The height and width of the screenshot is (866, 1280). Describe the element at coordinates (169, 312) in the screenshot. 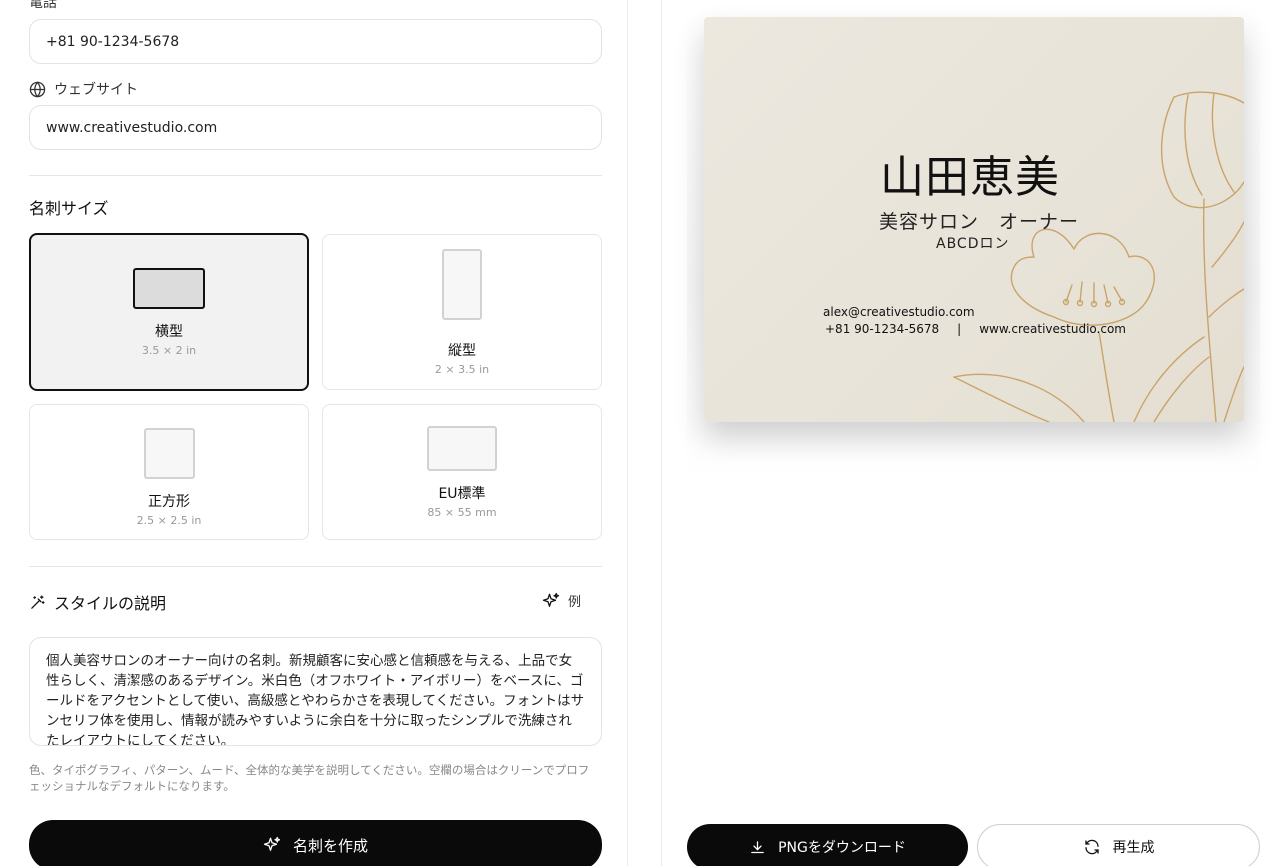

I see `size-option-landscape: 横型 3.5 × 2 in` at that location.